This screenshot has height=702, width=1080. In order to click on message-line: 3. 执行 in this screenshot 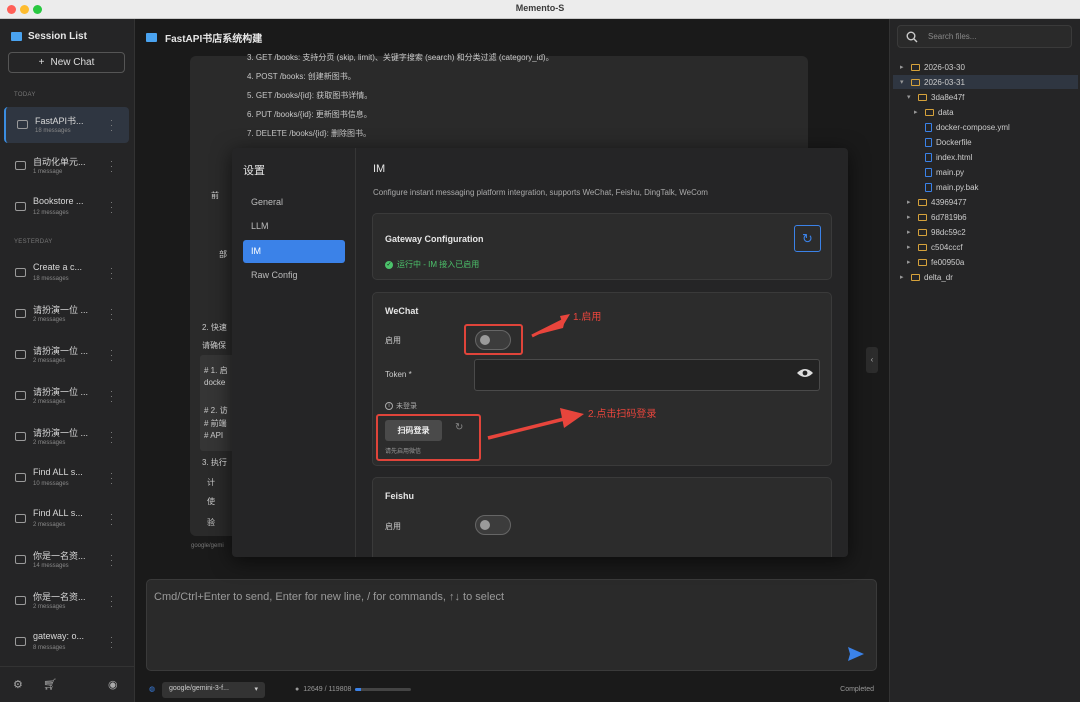, I will do `click(214, 462)`.